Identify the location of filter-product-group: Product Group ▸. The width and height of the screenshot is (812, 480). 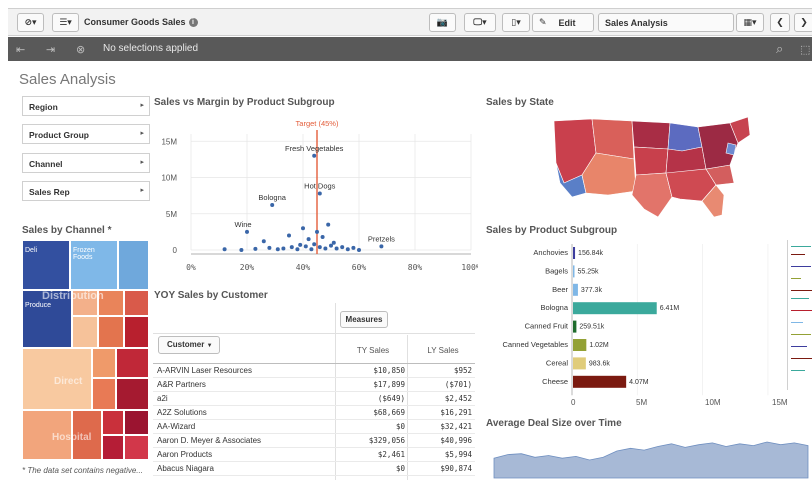
(86, 134).